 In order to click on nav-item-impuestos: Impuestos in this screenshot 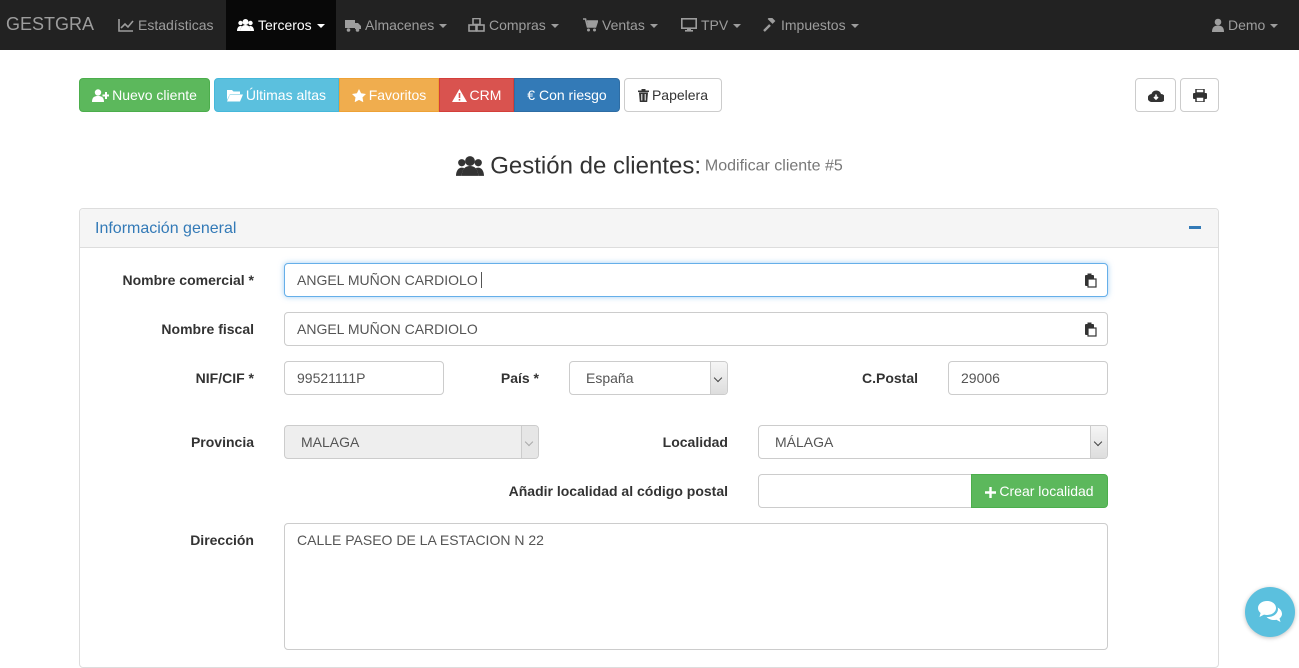, I will do `click(811, 25)`.